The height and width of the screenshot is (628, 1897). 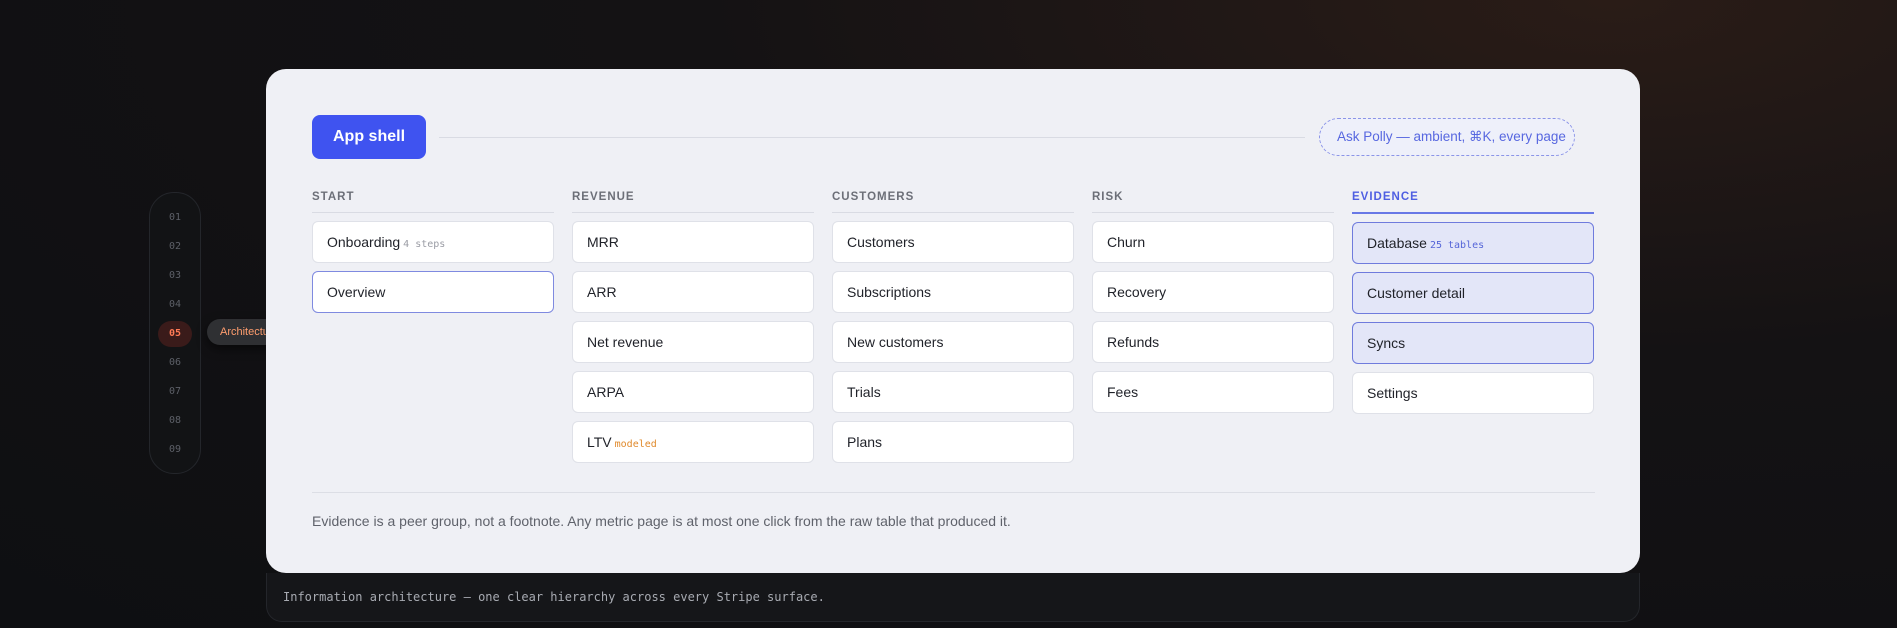 I want to click on nav-item-onboarding: Onboarding 4 steps, so click(x=433, y=242).